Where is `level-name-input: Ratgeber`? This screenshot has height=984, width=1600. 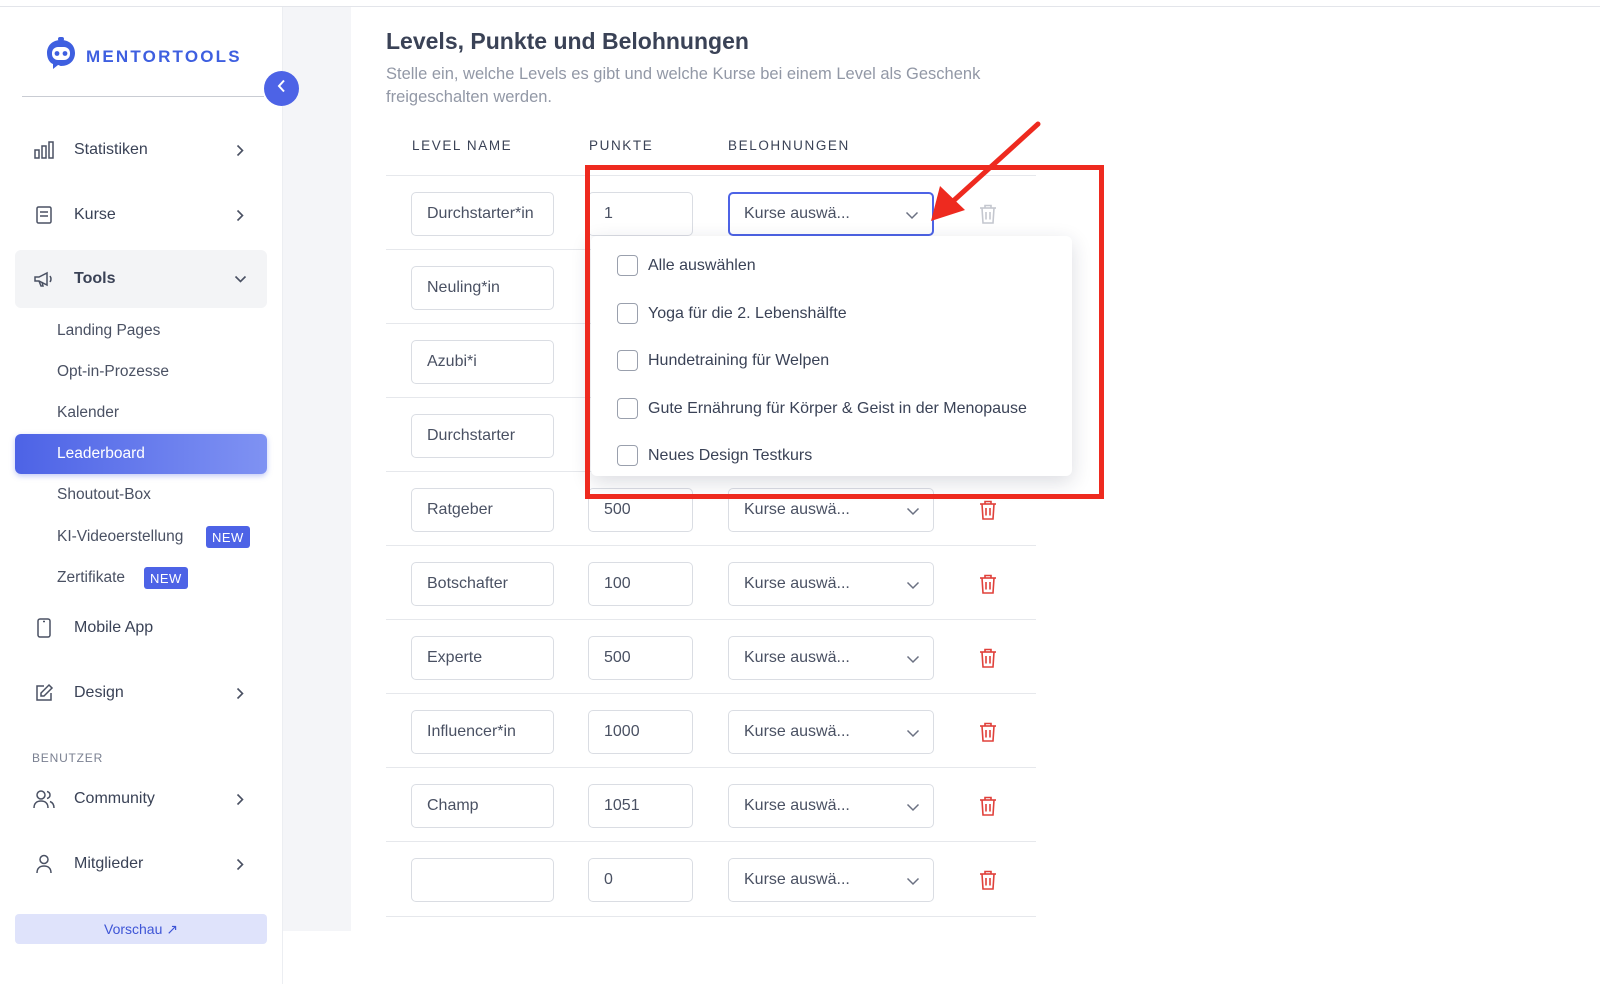
level-name-input: Ratgeber is located at coordinates (482, 510).